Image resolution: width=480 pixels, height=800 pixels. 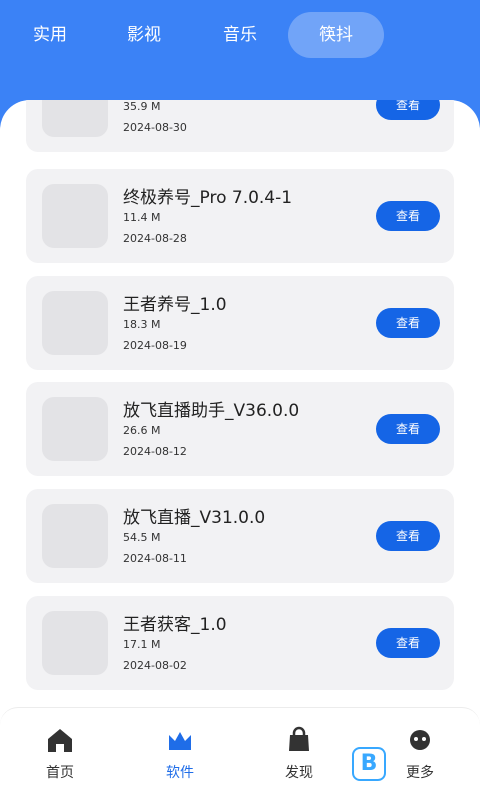 What do you see at coordinates (144, 35) in the screenshot?
I see `tab-video: 影视` at bounding box center [144, 35].